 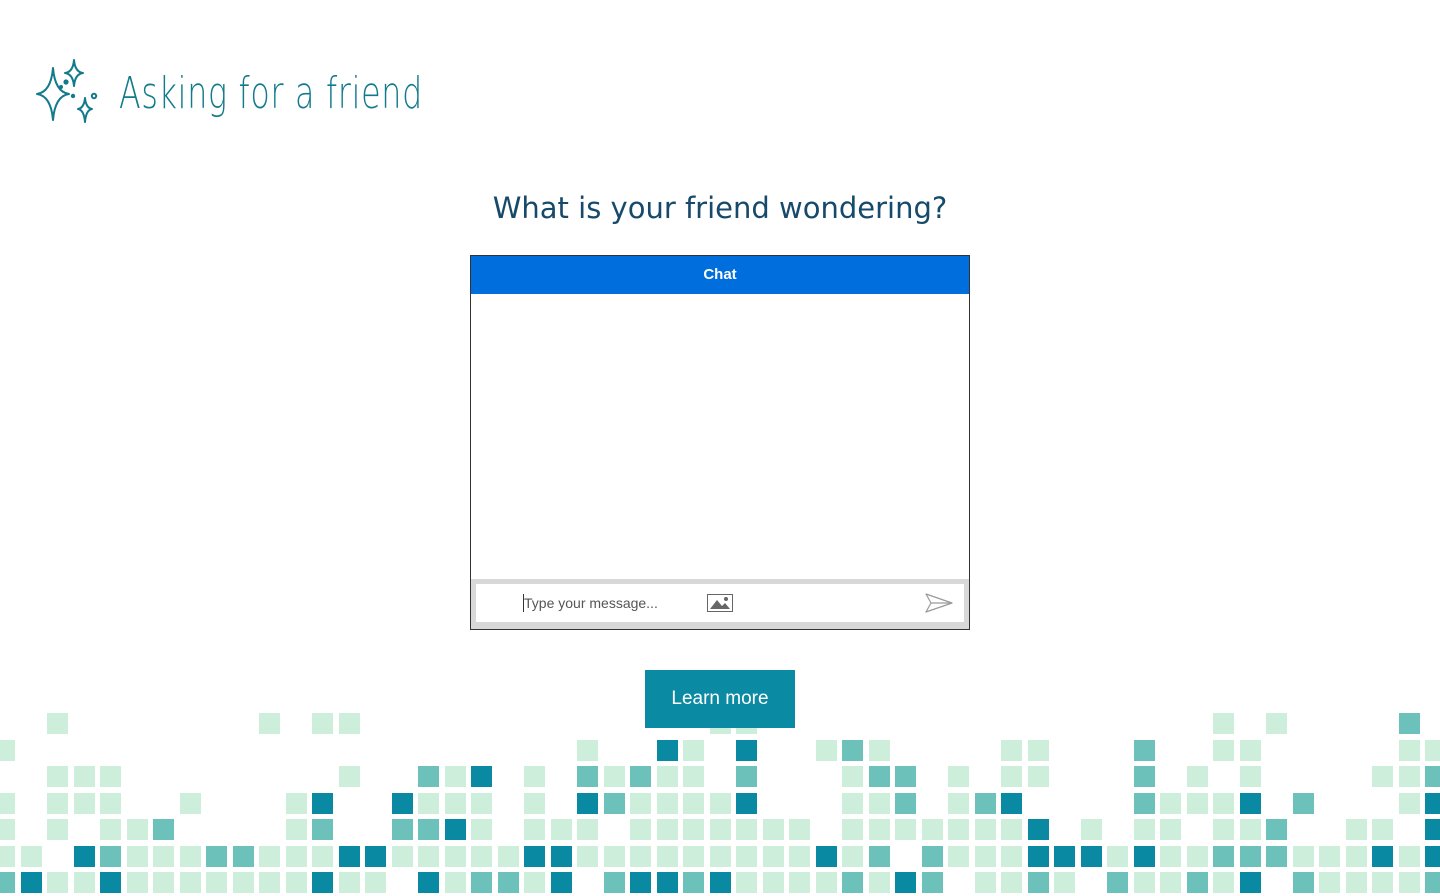 What do you see at coordinates (939, 605) in the screenshot?
I see `send-icon` at bounding box center [939, 605].